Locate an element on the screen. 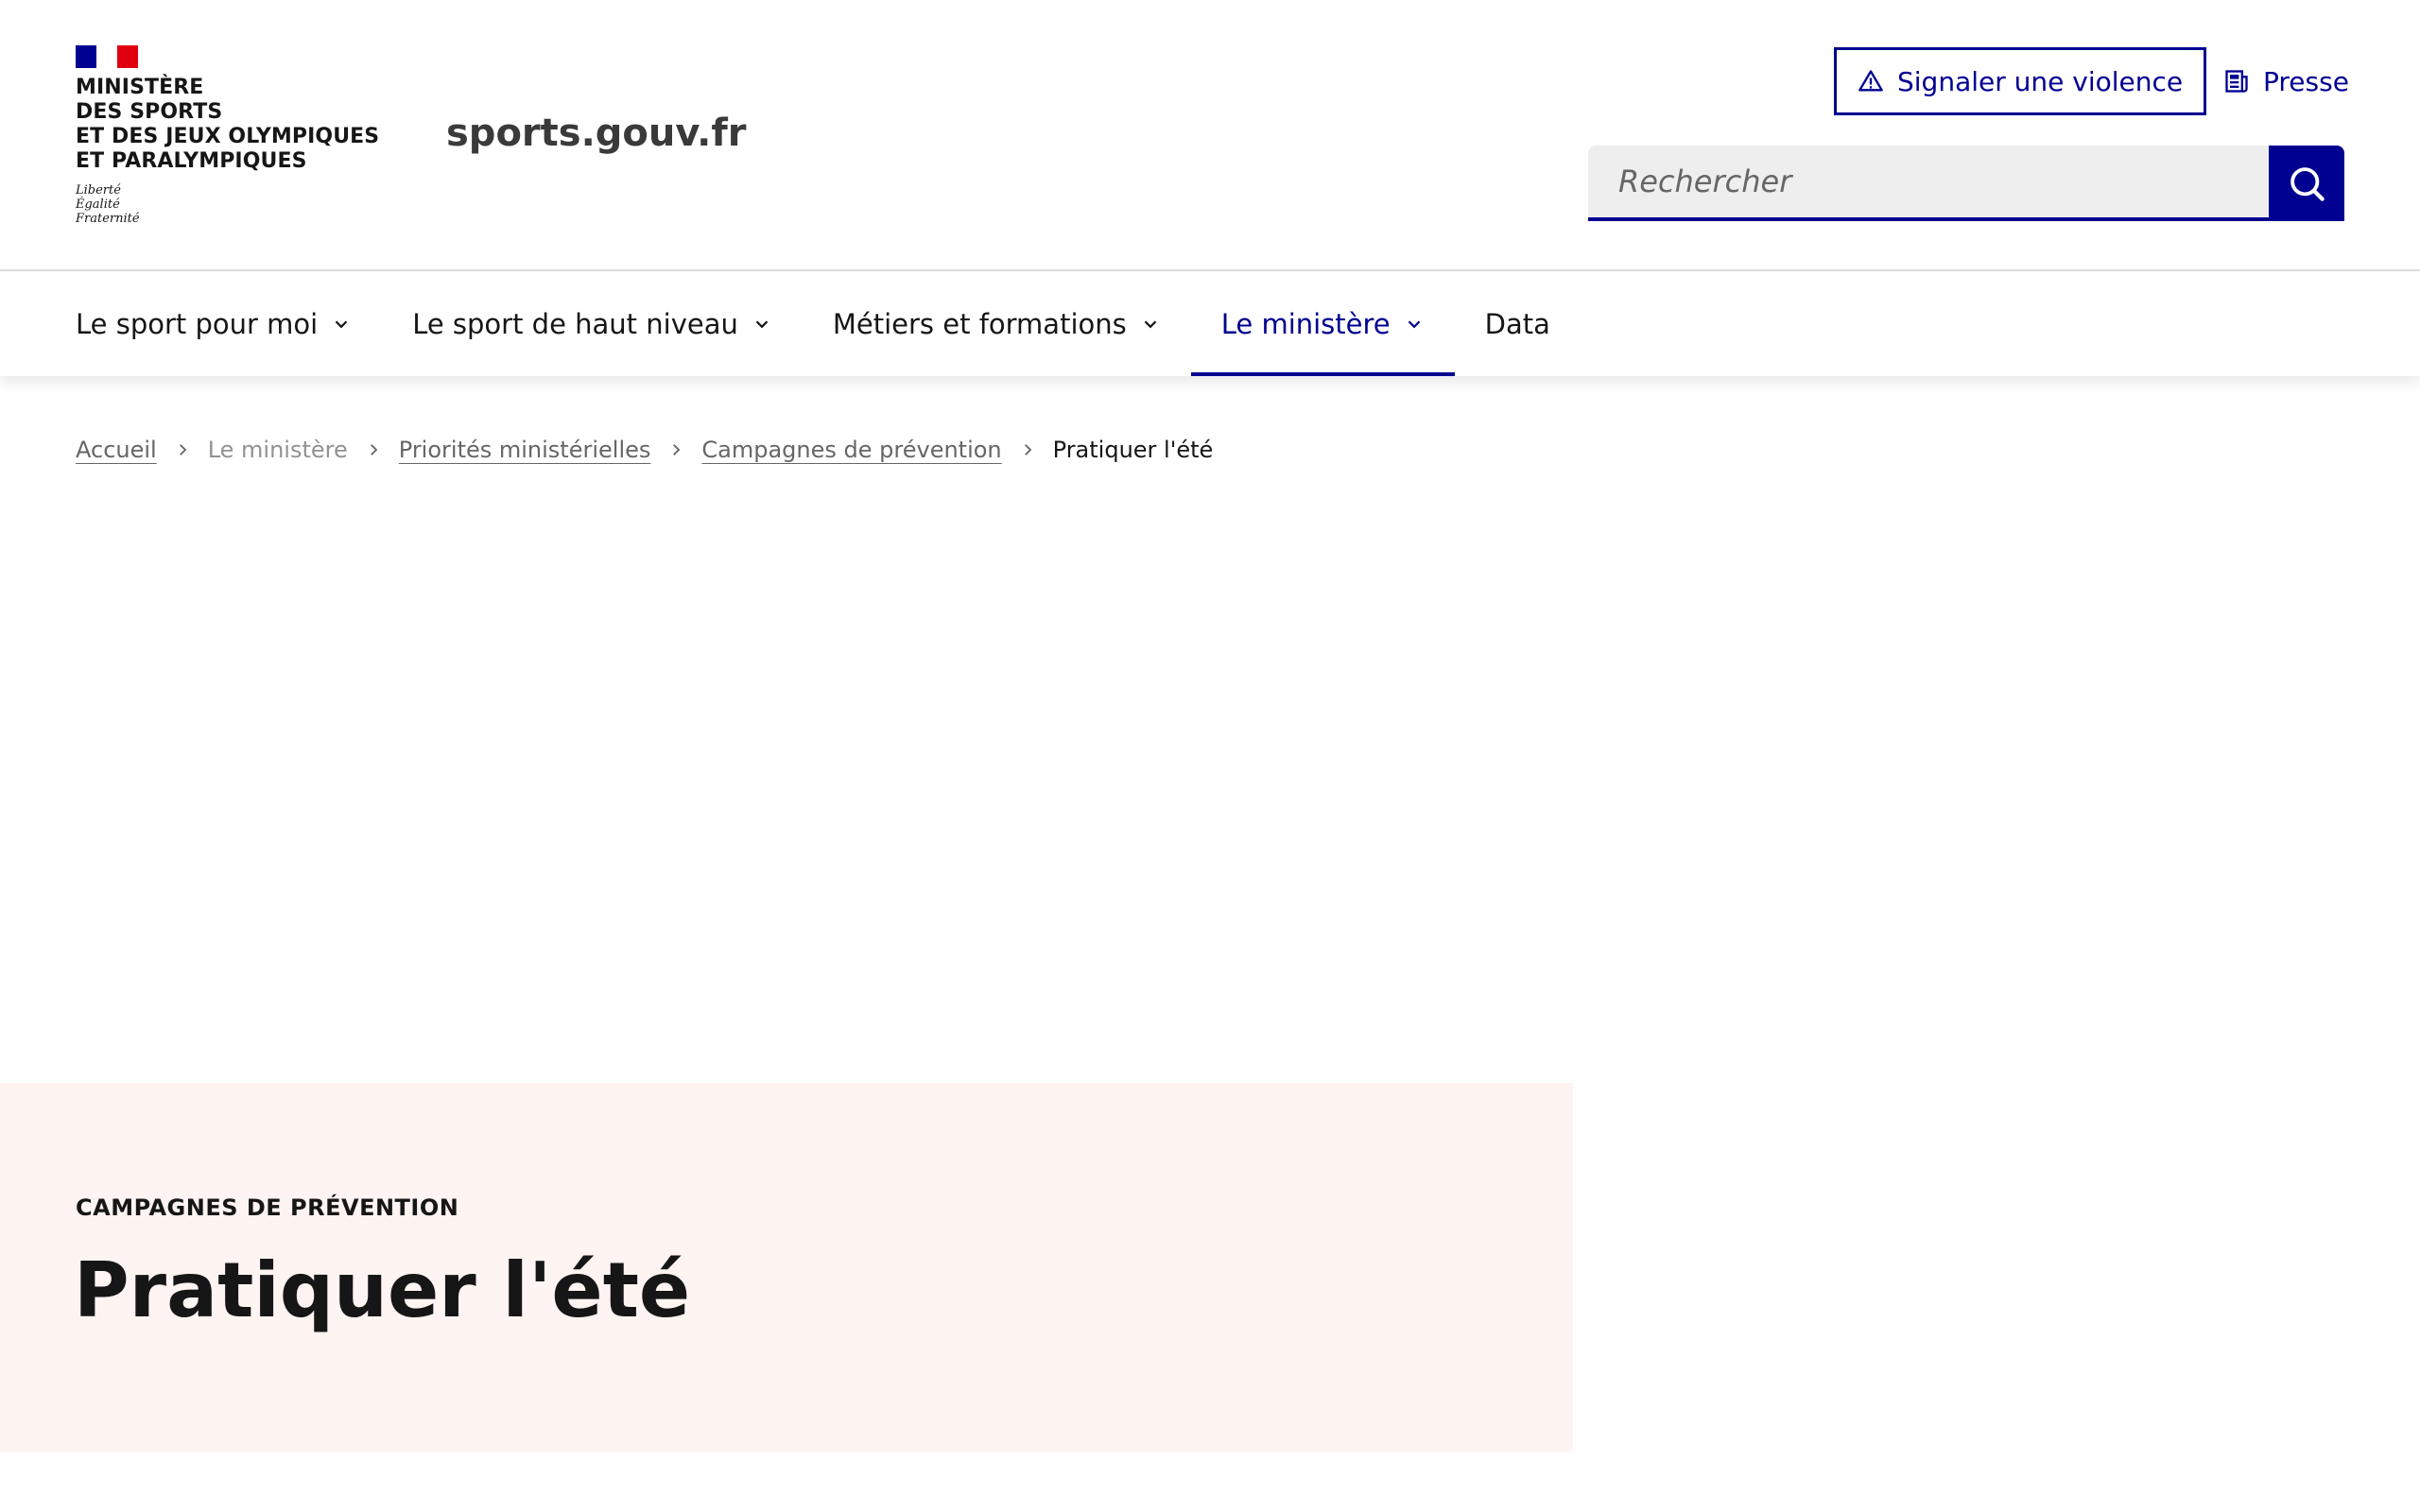 This screenshot has width=2420, height=1512. search-button is located at coordinates (2306, 183).